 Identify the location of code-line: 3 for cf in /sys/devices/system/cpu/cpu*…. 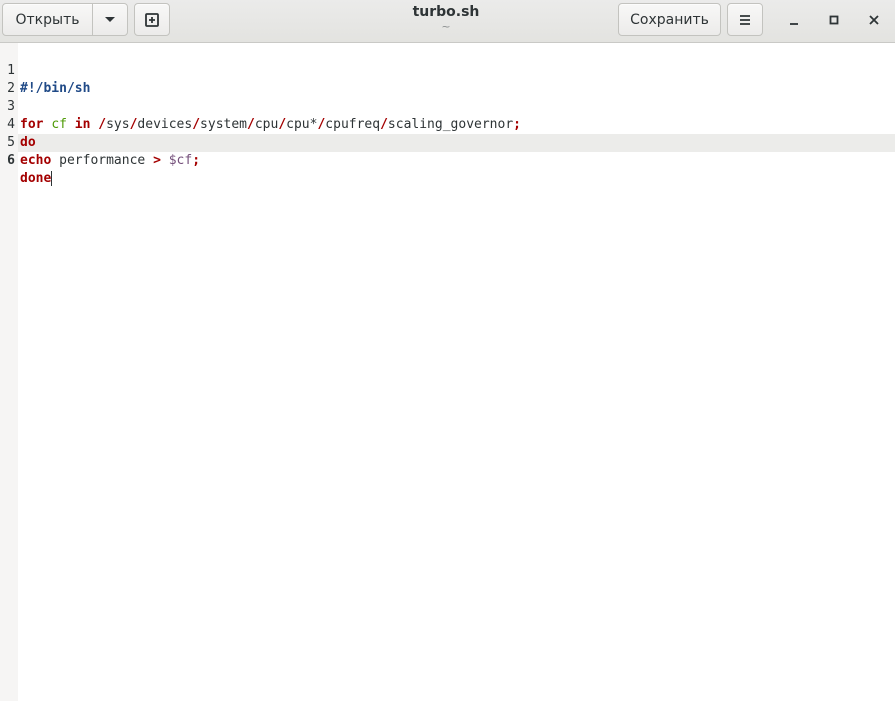
(260, 106).